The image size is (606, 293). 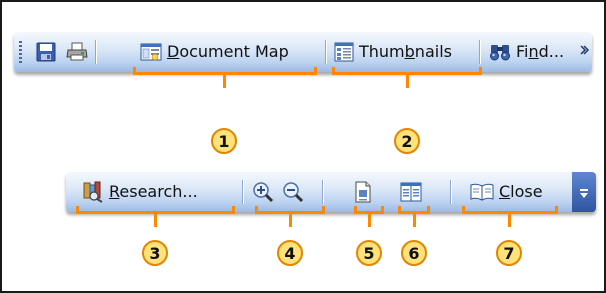 What do you see at coordinates (151, 52) in the screenshot?
I see `document-map-icon` at bounding box center [151, 52].